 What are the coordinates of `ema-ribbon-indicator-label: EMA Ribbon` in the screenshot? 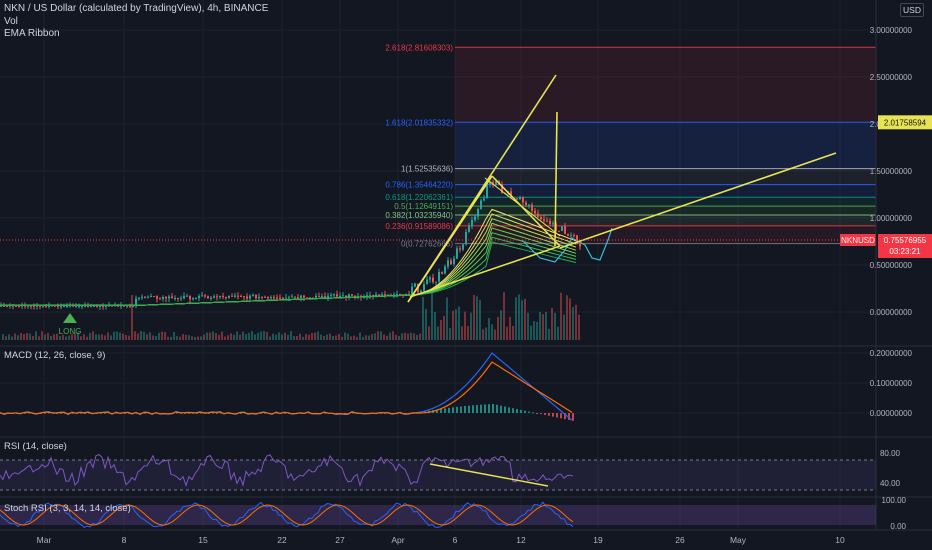 It's located at (32, 33).